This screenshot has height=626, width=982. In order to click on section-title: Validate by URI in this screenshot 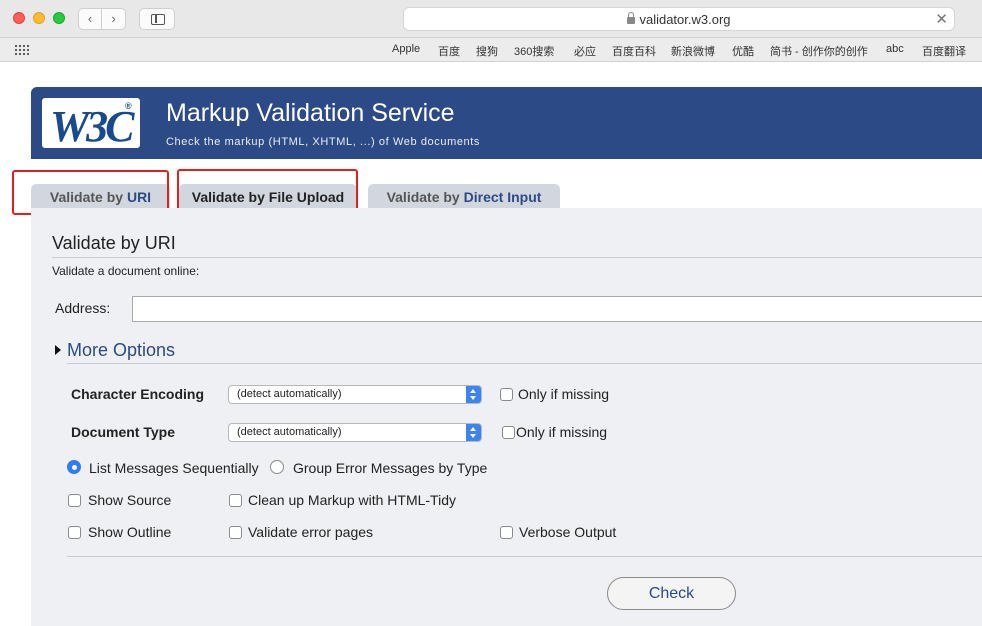, I will do `click(114, 243)`.